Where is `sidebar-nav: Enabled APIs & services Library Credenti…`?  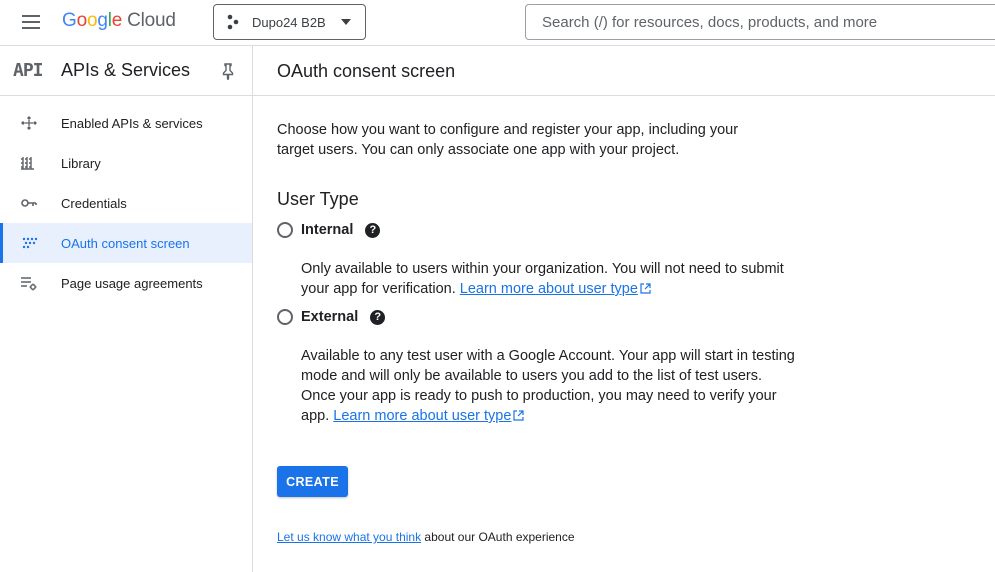
sidebar-nav: Enabled APIs & services Library Credenti… is located at coordinates (126, 203).